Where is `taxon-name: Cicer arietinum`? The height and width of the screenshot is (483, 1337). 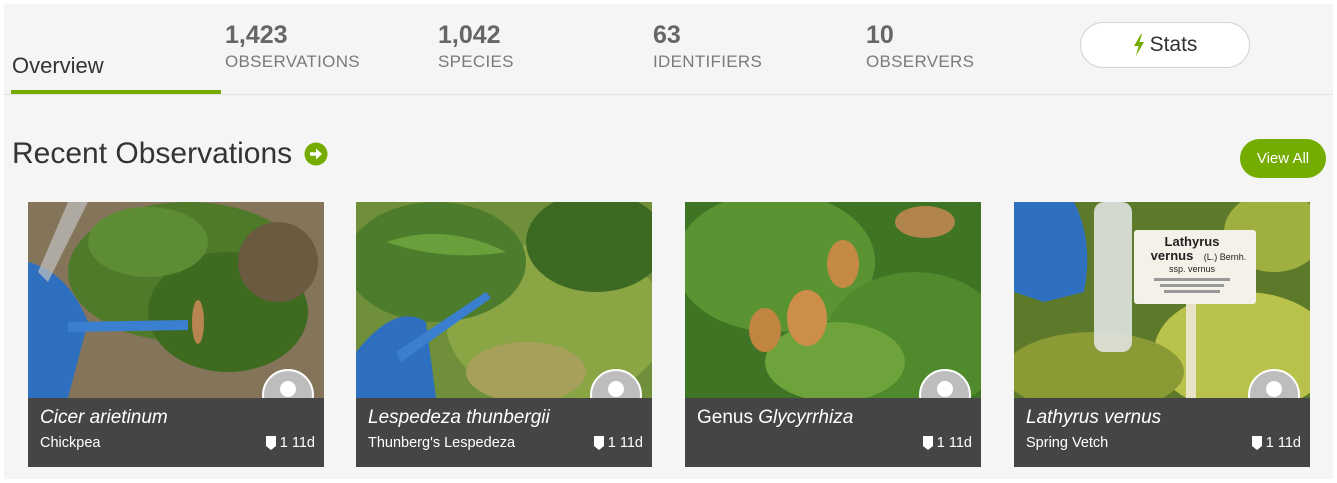 taxon-name: Cicer arietinum is located at coordinates (104, 417).